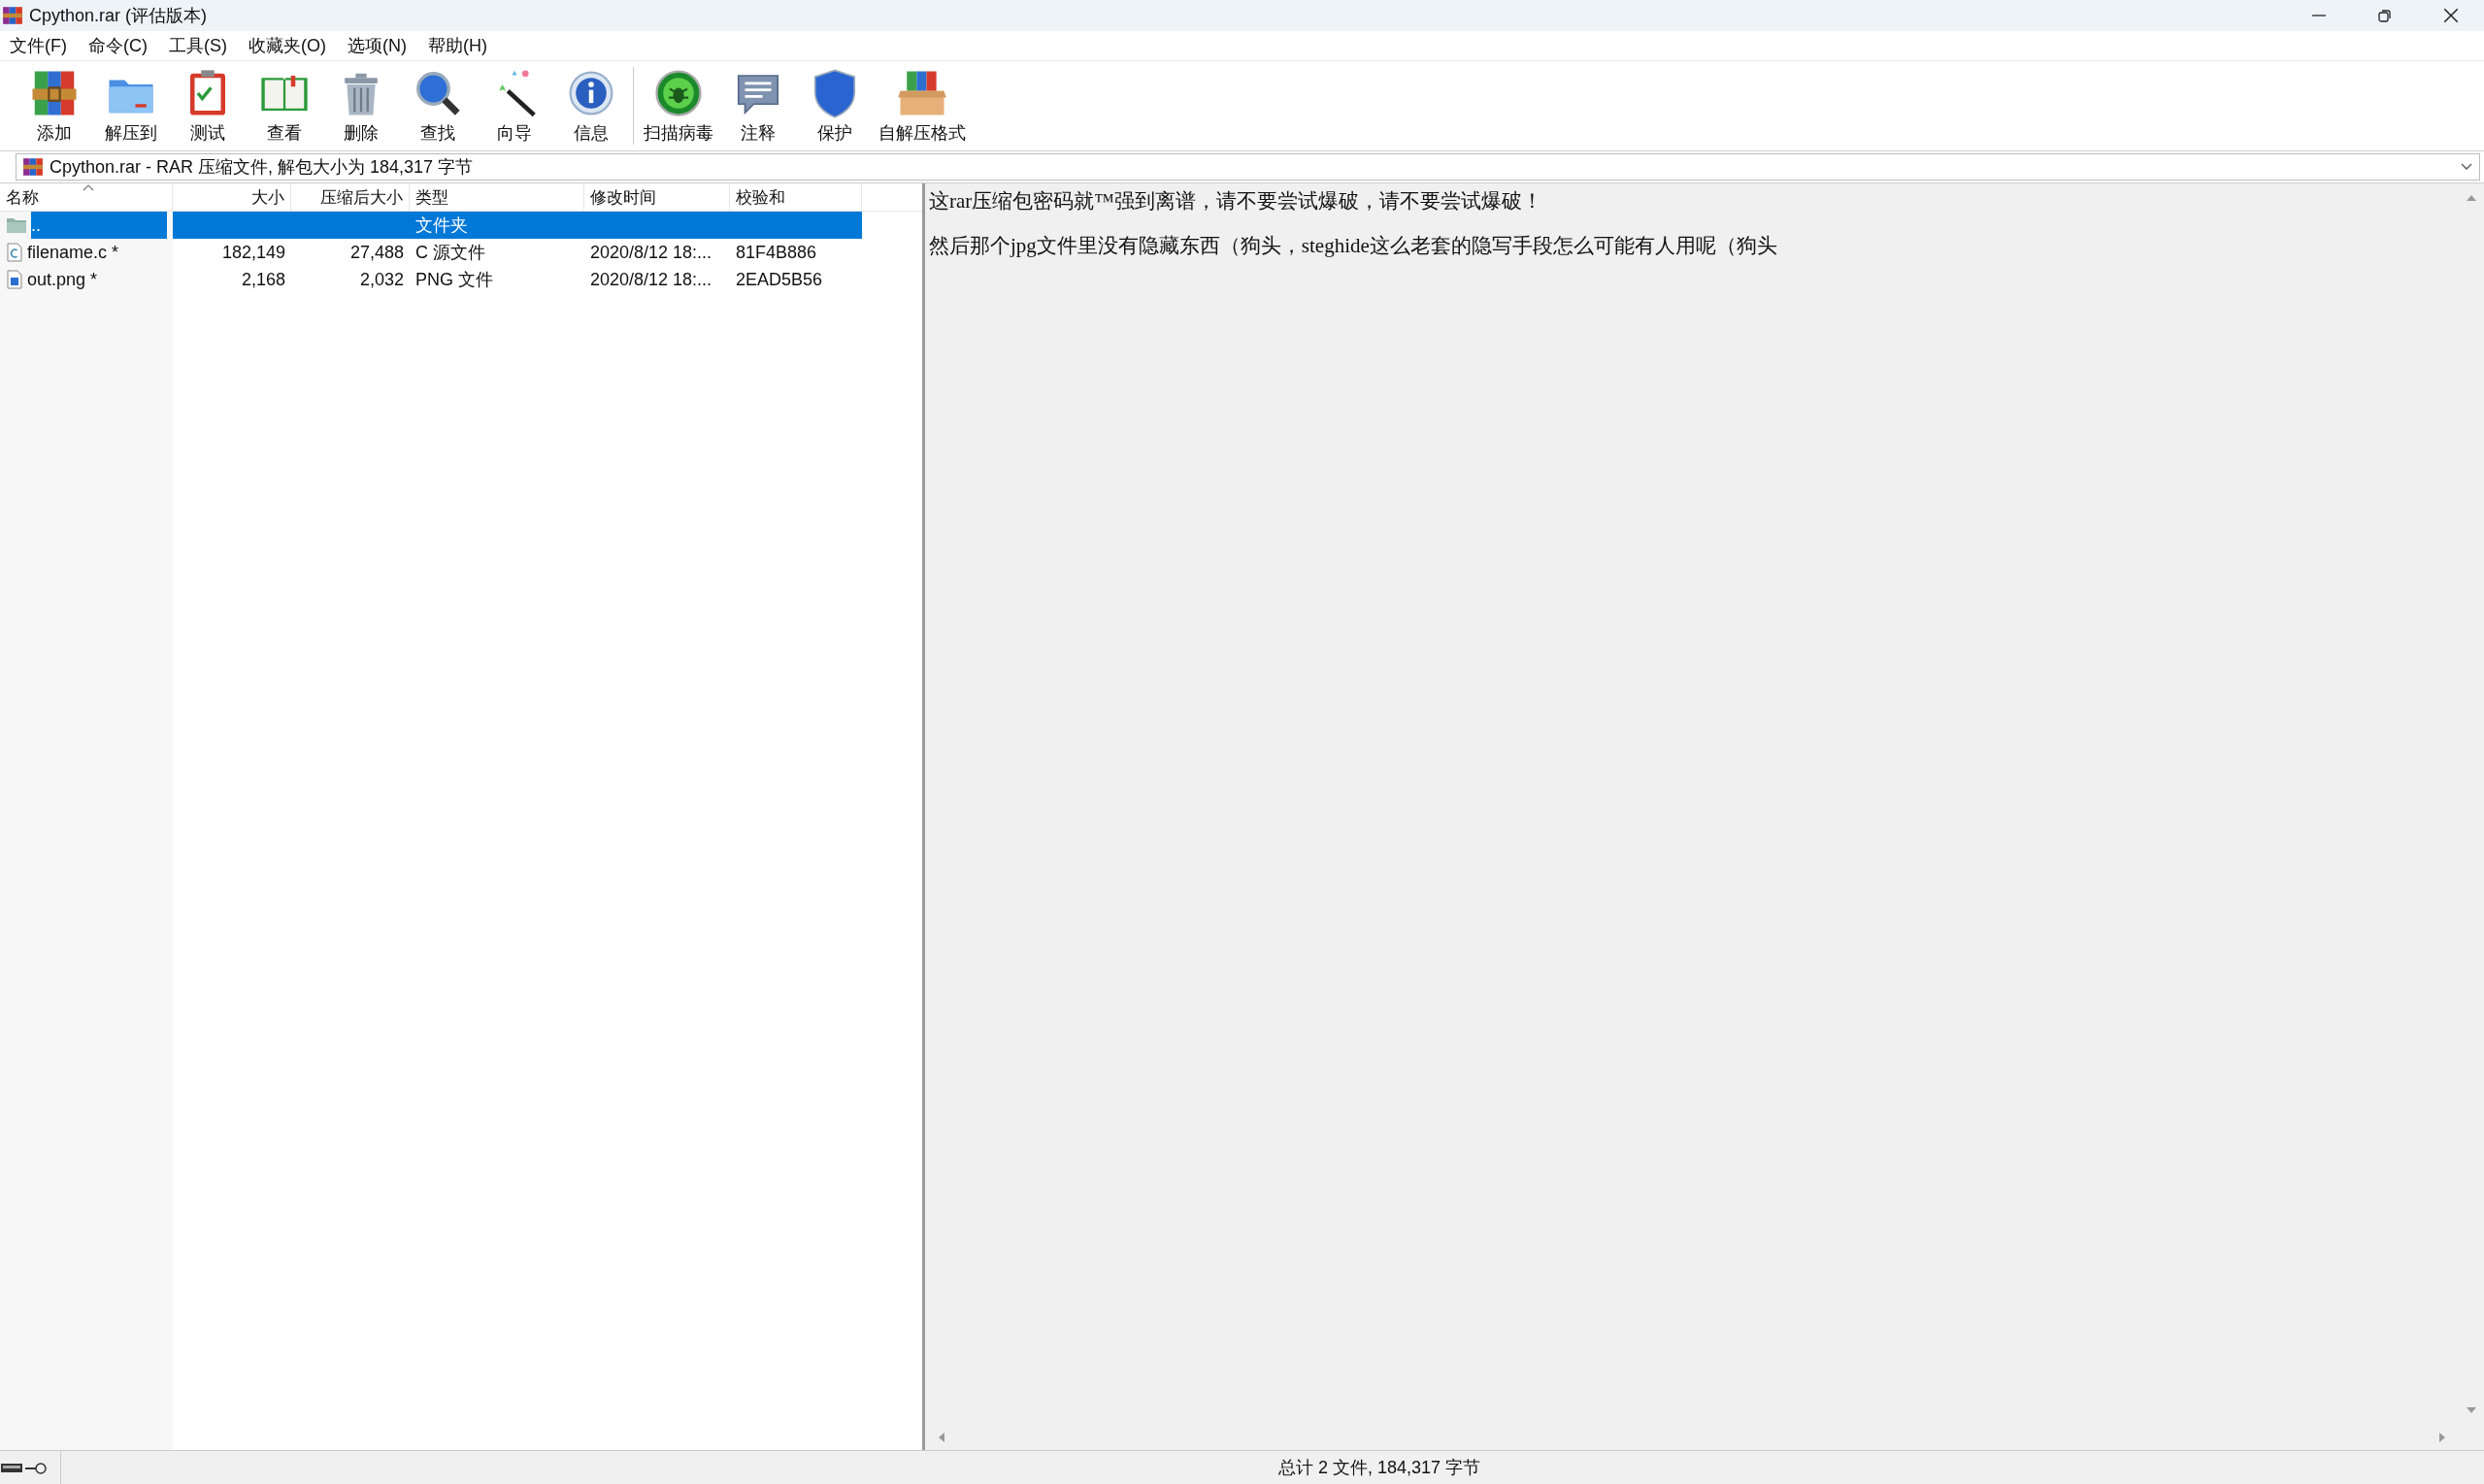  Describe the element at coordinates (441, 225) in the screenshot. I see `table-cell-text: 文件夹` at that location.